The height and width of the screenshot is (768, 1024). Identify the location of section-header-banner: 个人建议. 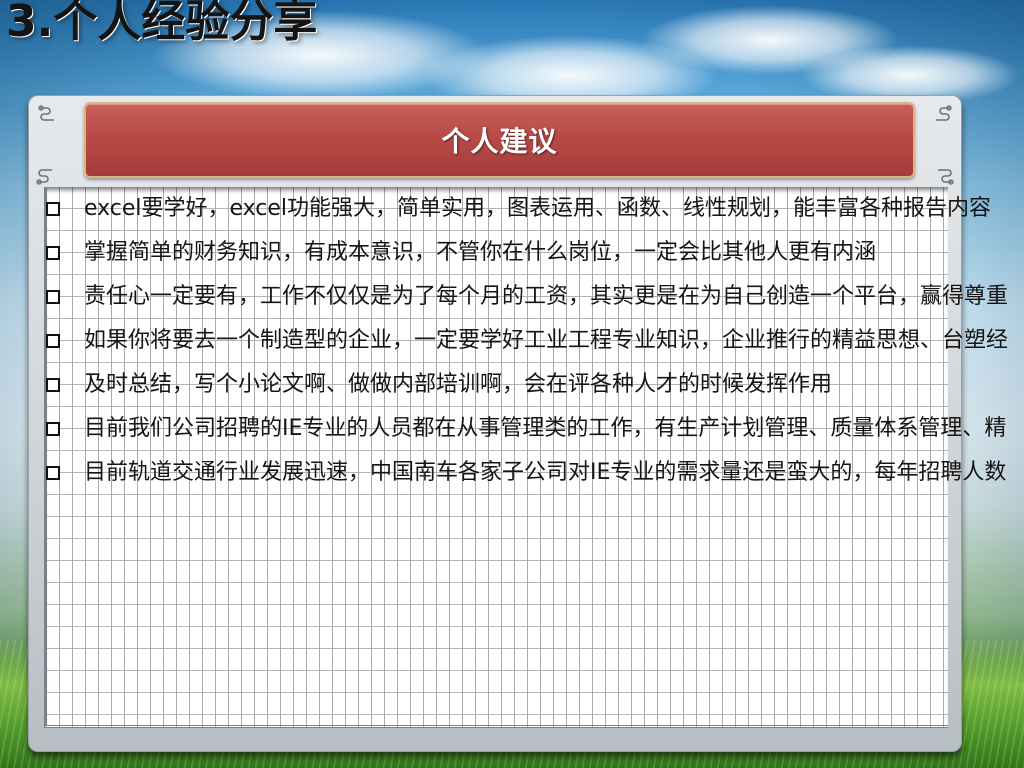
(499, 140).